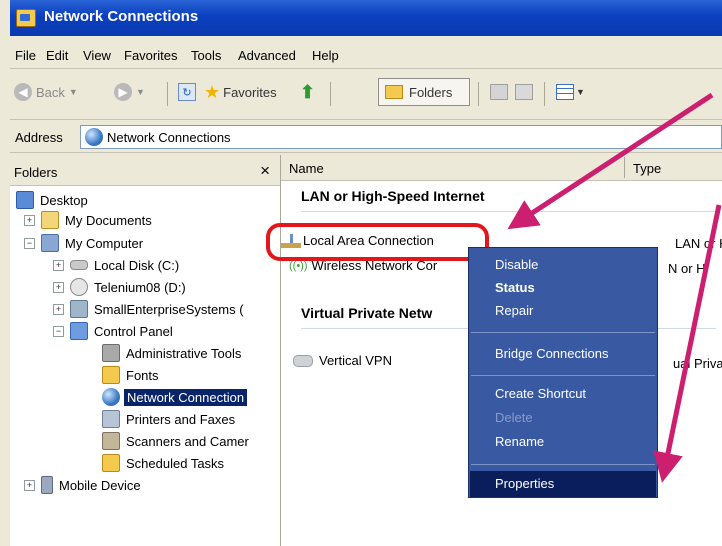 Image resolution: width=722 pixels, height=546 pixels. Describe the element at coordinates (624, 167) in the screenshot. I see `column-divider` at that location.